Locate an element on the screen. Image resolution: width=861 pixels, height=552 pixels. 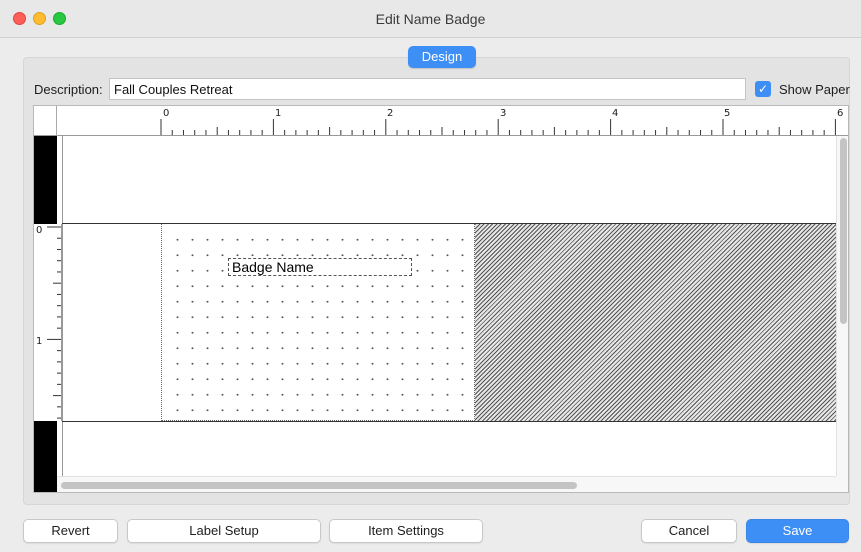
ruler-number-5: 5 is located at coordinates (727, 113).